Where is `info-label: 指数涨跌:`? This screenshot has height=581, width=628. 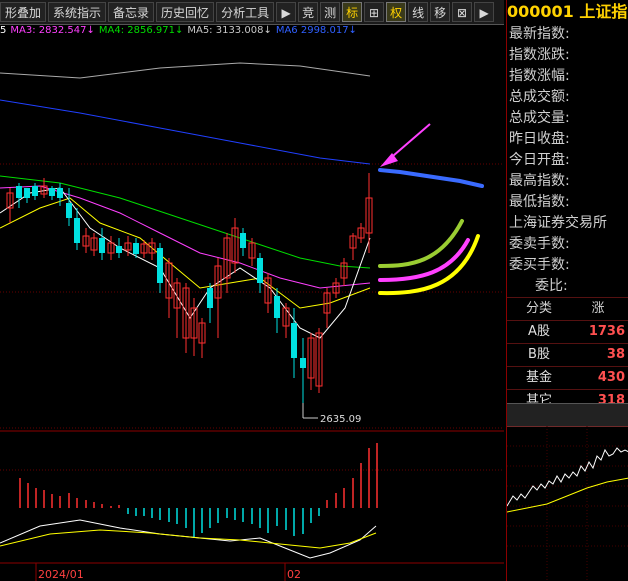
info-label: 指数涨跌: is located at coordinates (539, 55).